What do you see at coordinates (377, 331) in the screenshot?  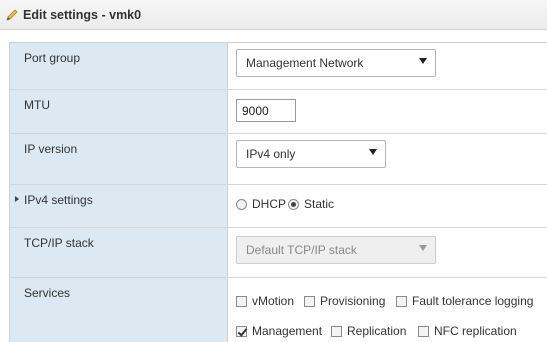 I see `replication-label: Replication` at bounding box center [377, 331].